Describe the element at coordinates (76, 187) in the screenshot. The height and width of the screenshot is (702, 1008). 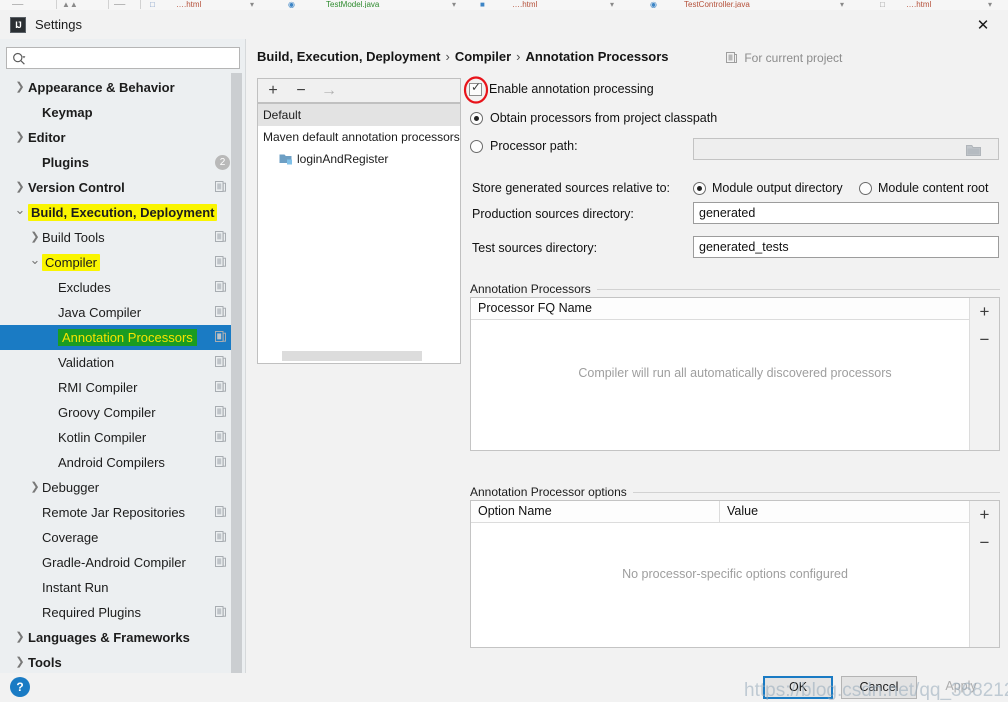
I see `sidebar-item-label: Version Control` at that location.